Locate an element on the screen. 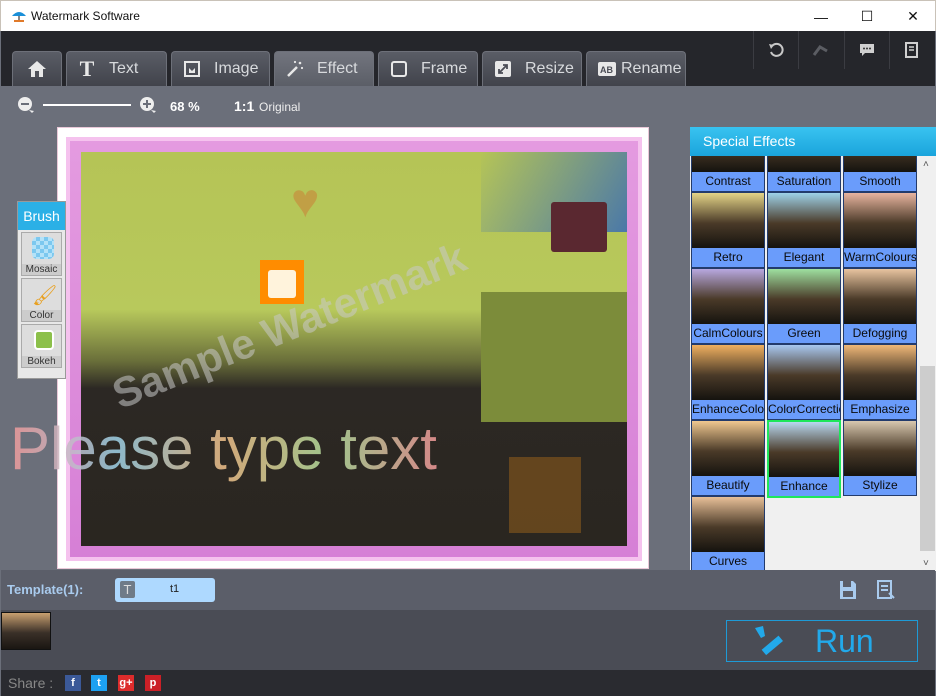  effect-calmcolours: CalmColours is located at coordinates (728, 306).